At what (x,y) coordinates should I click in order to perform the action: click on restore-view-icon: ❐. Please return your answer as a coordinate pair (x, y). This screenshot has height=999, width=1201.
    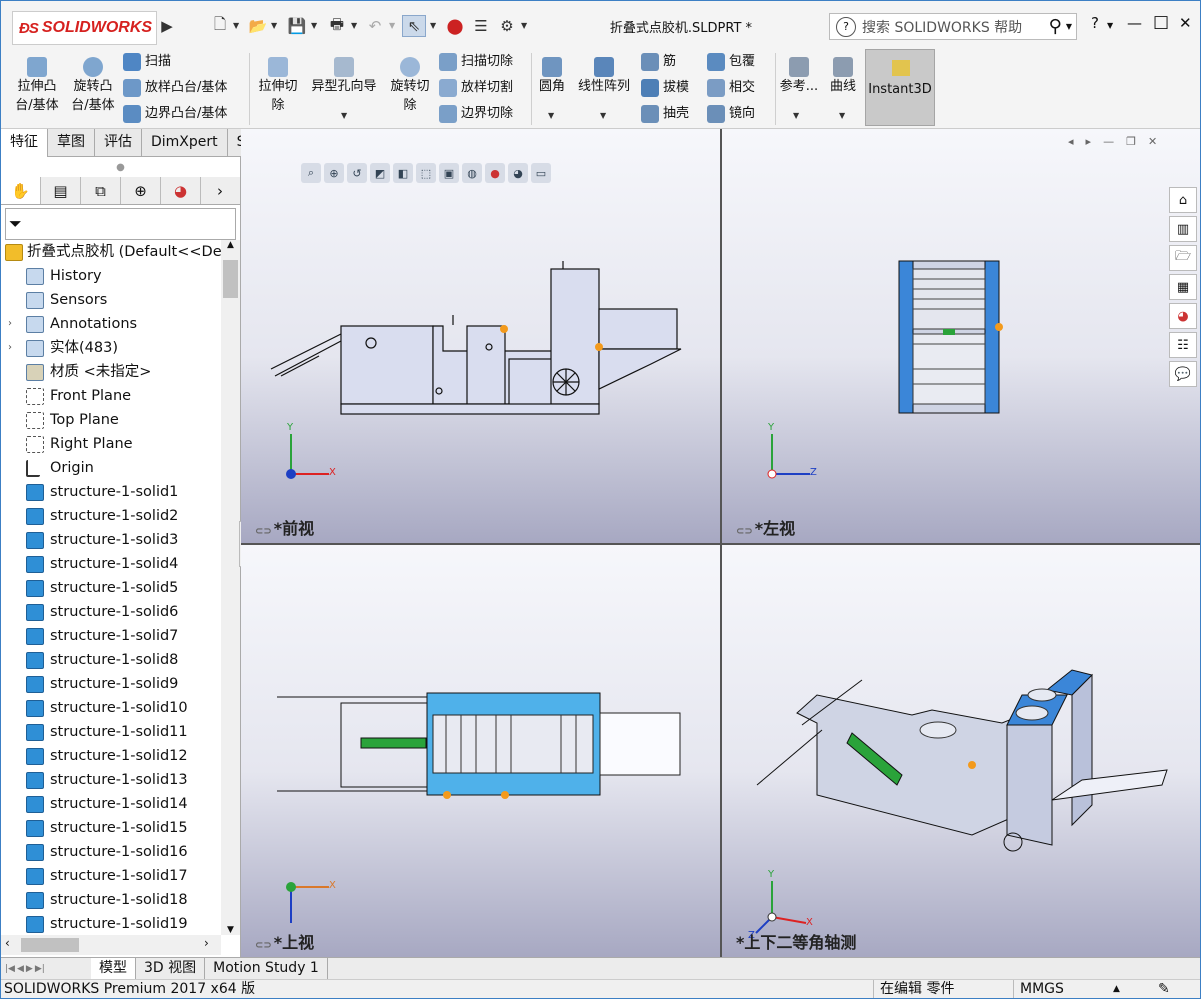
    Looking at the image, I should click on (1137, 141).